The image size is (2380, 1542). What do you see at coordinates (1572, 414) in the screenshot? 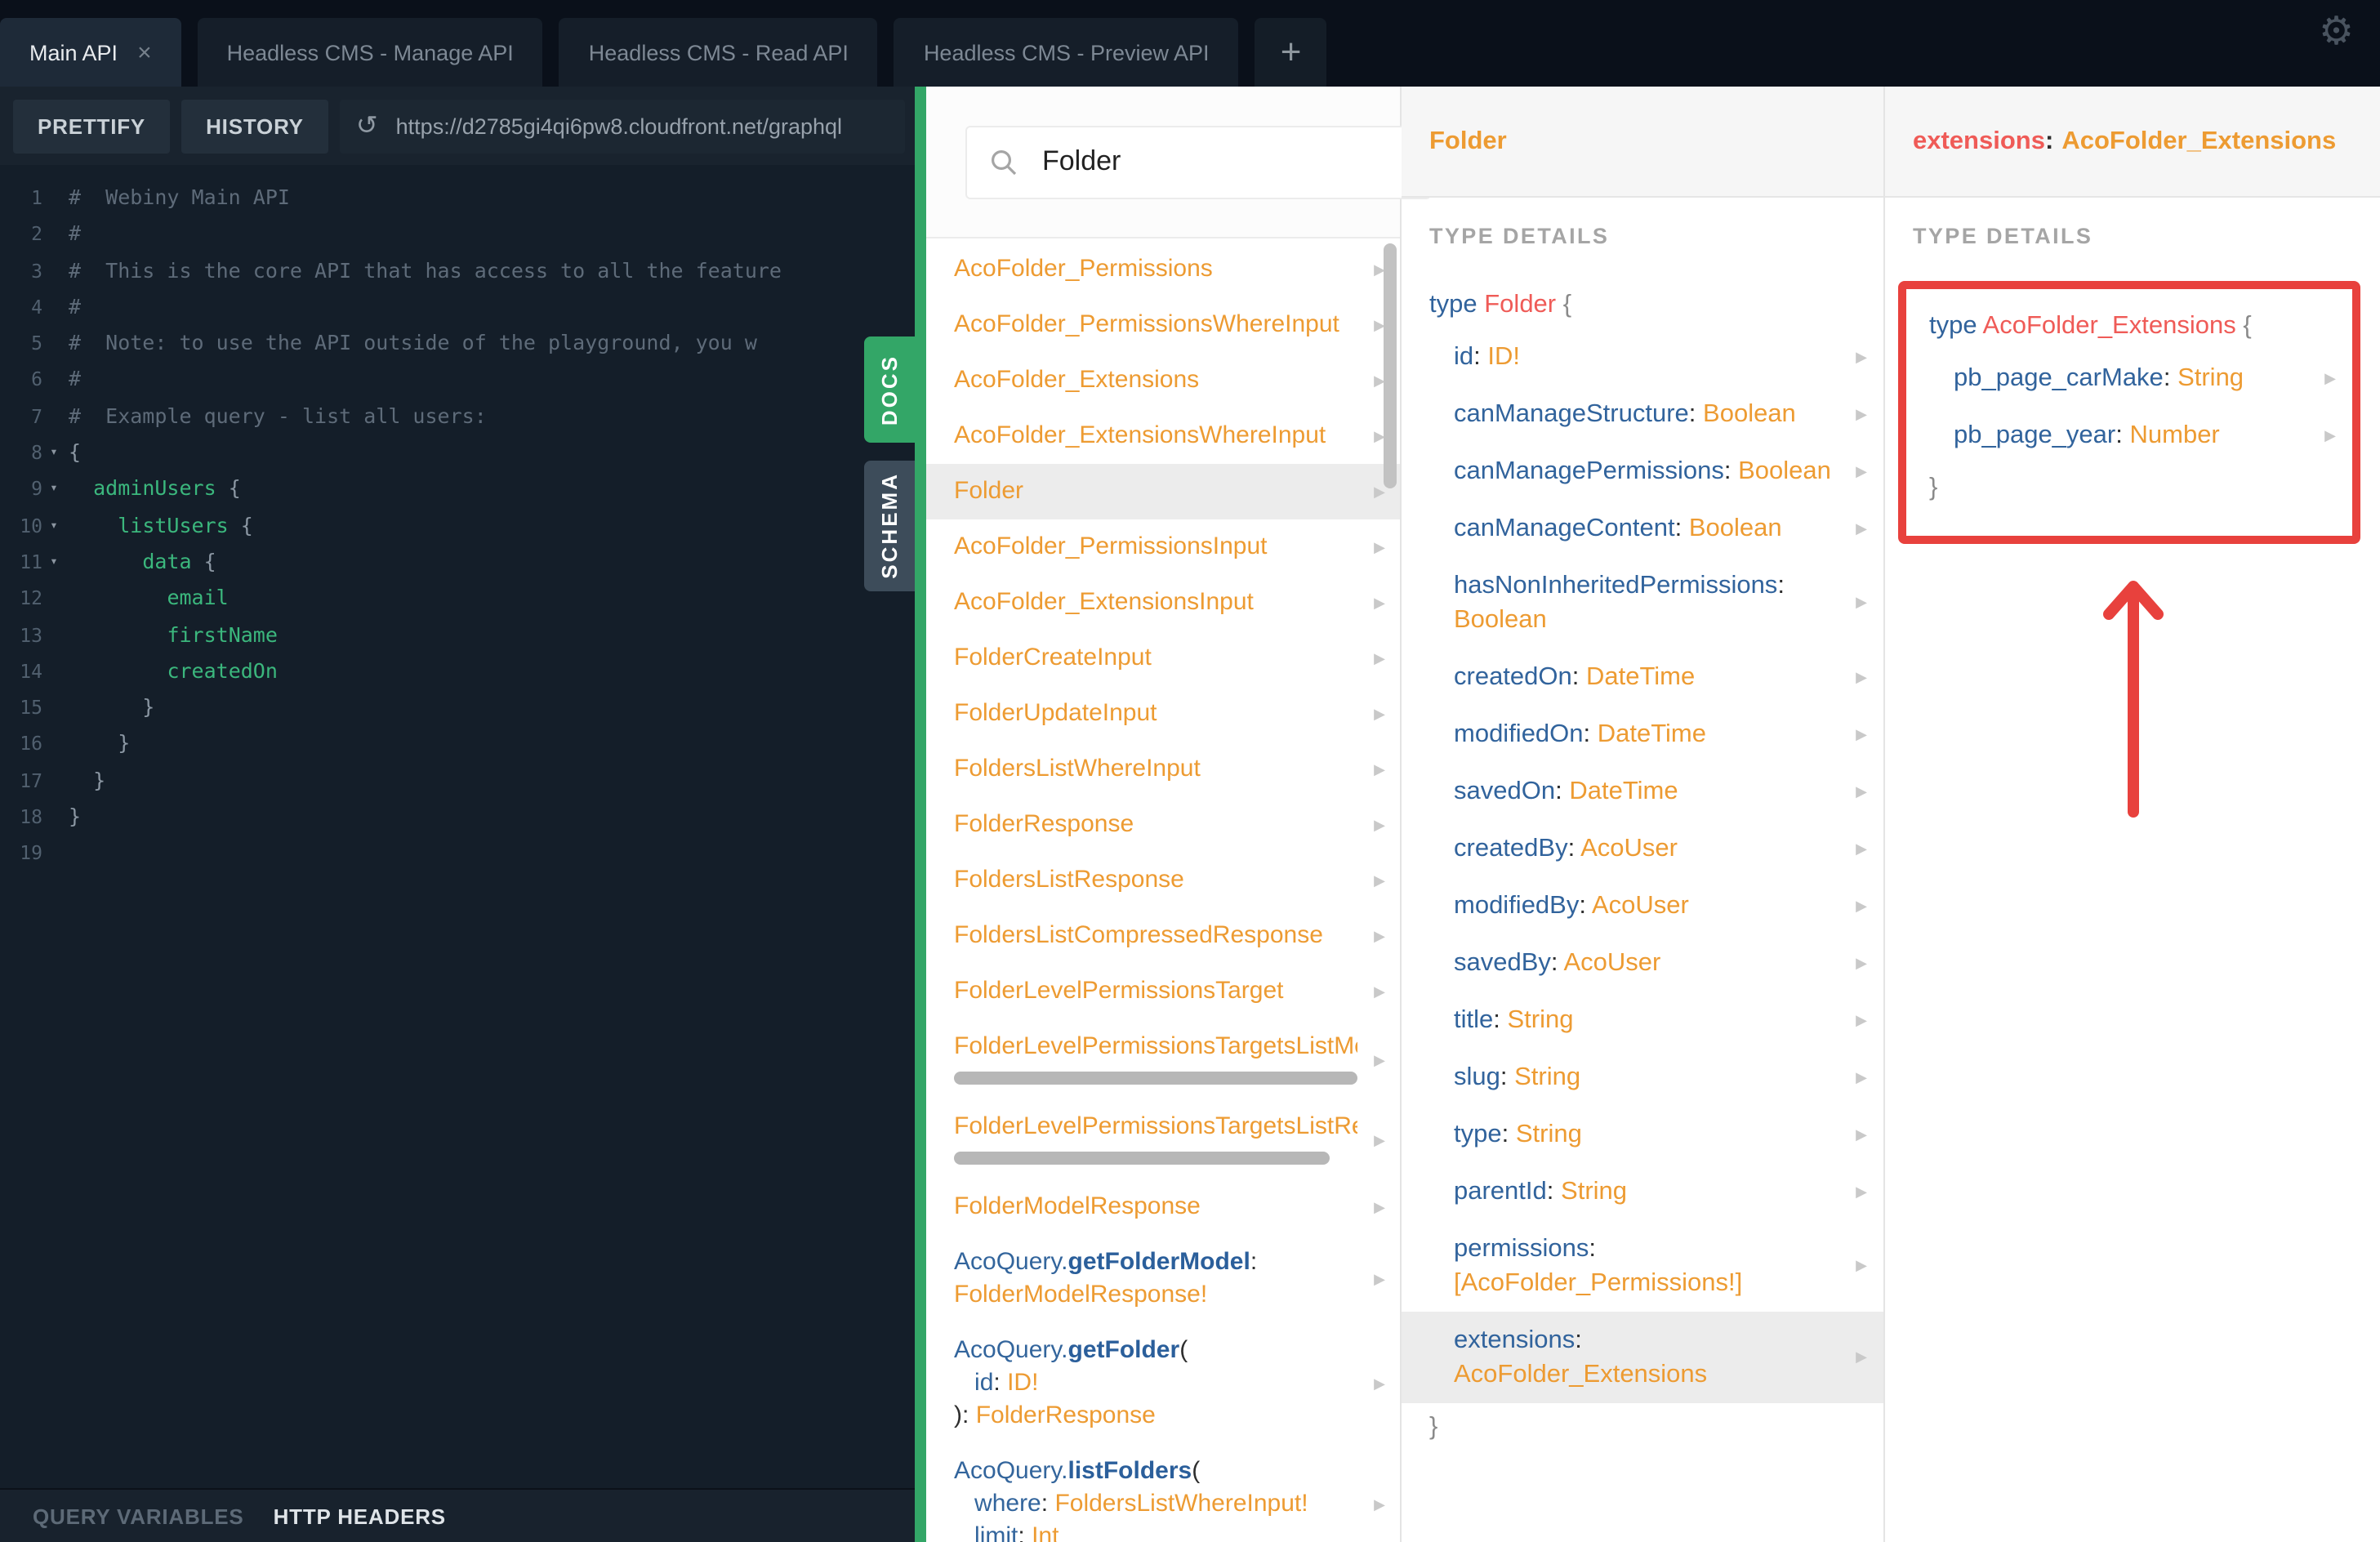
I see `field-name: canManageStructure` at bounding box center [1572, 414].